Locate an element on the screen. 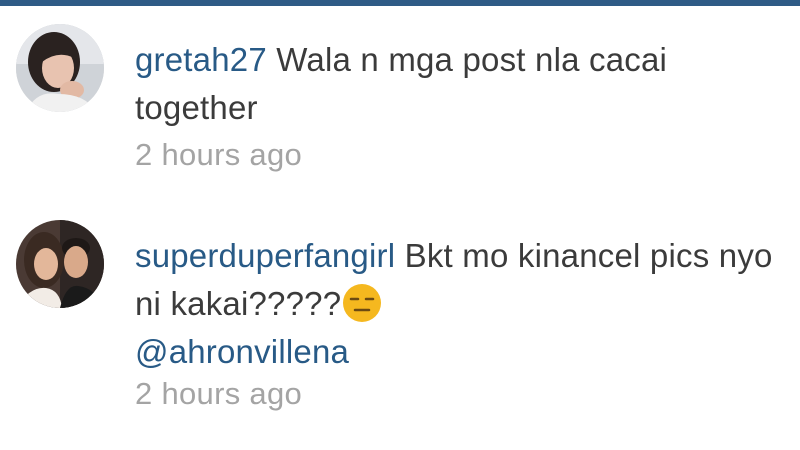 Image resolution: width=800 pixels, height=450 pixels. expressionless-face-emoji-icon is located at coordinates (362, 303).